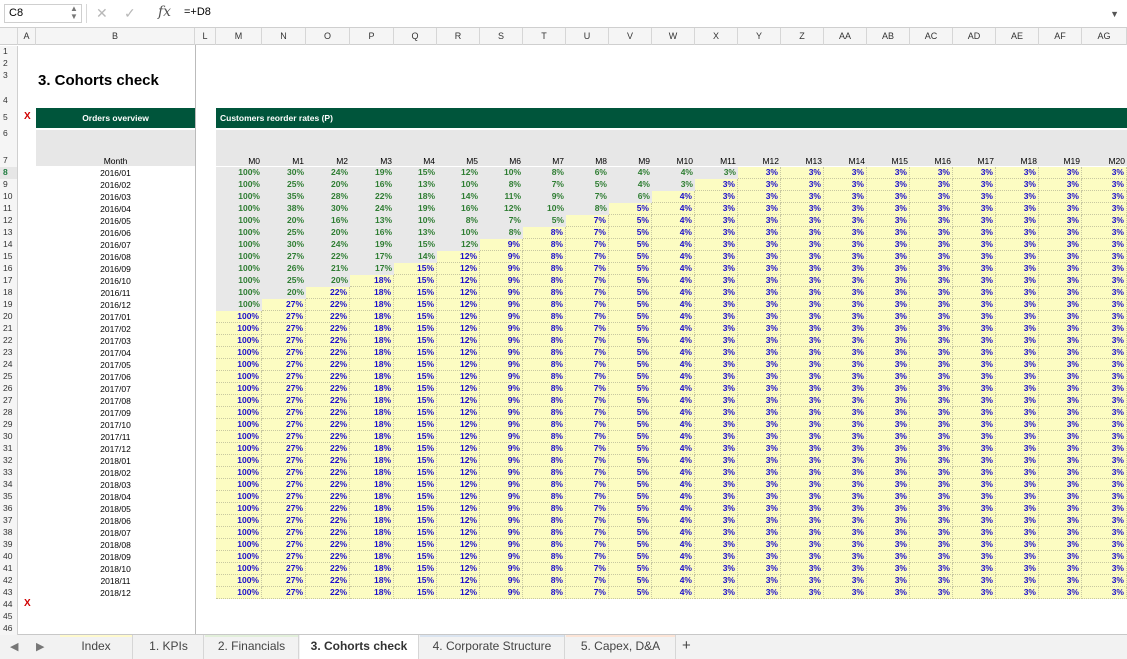 This screenshot has width=1127, height=659. I want to click on row-header-22: 22, so click(9, 341).